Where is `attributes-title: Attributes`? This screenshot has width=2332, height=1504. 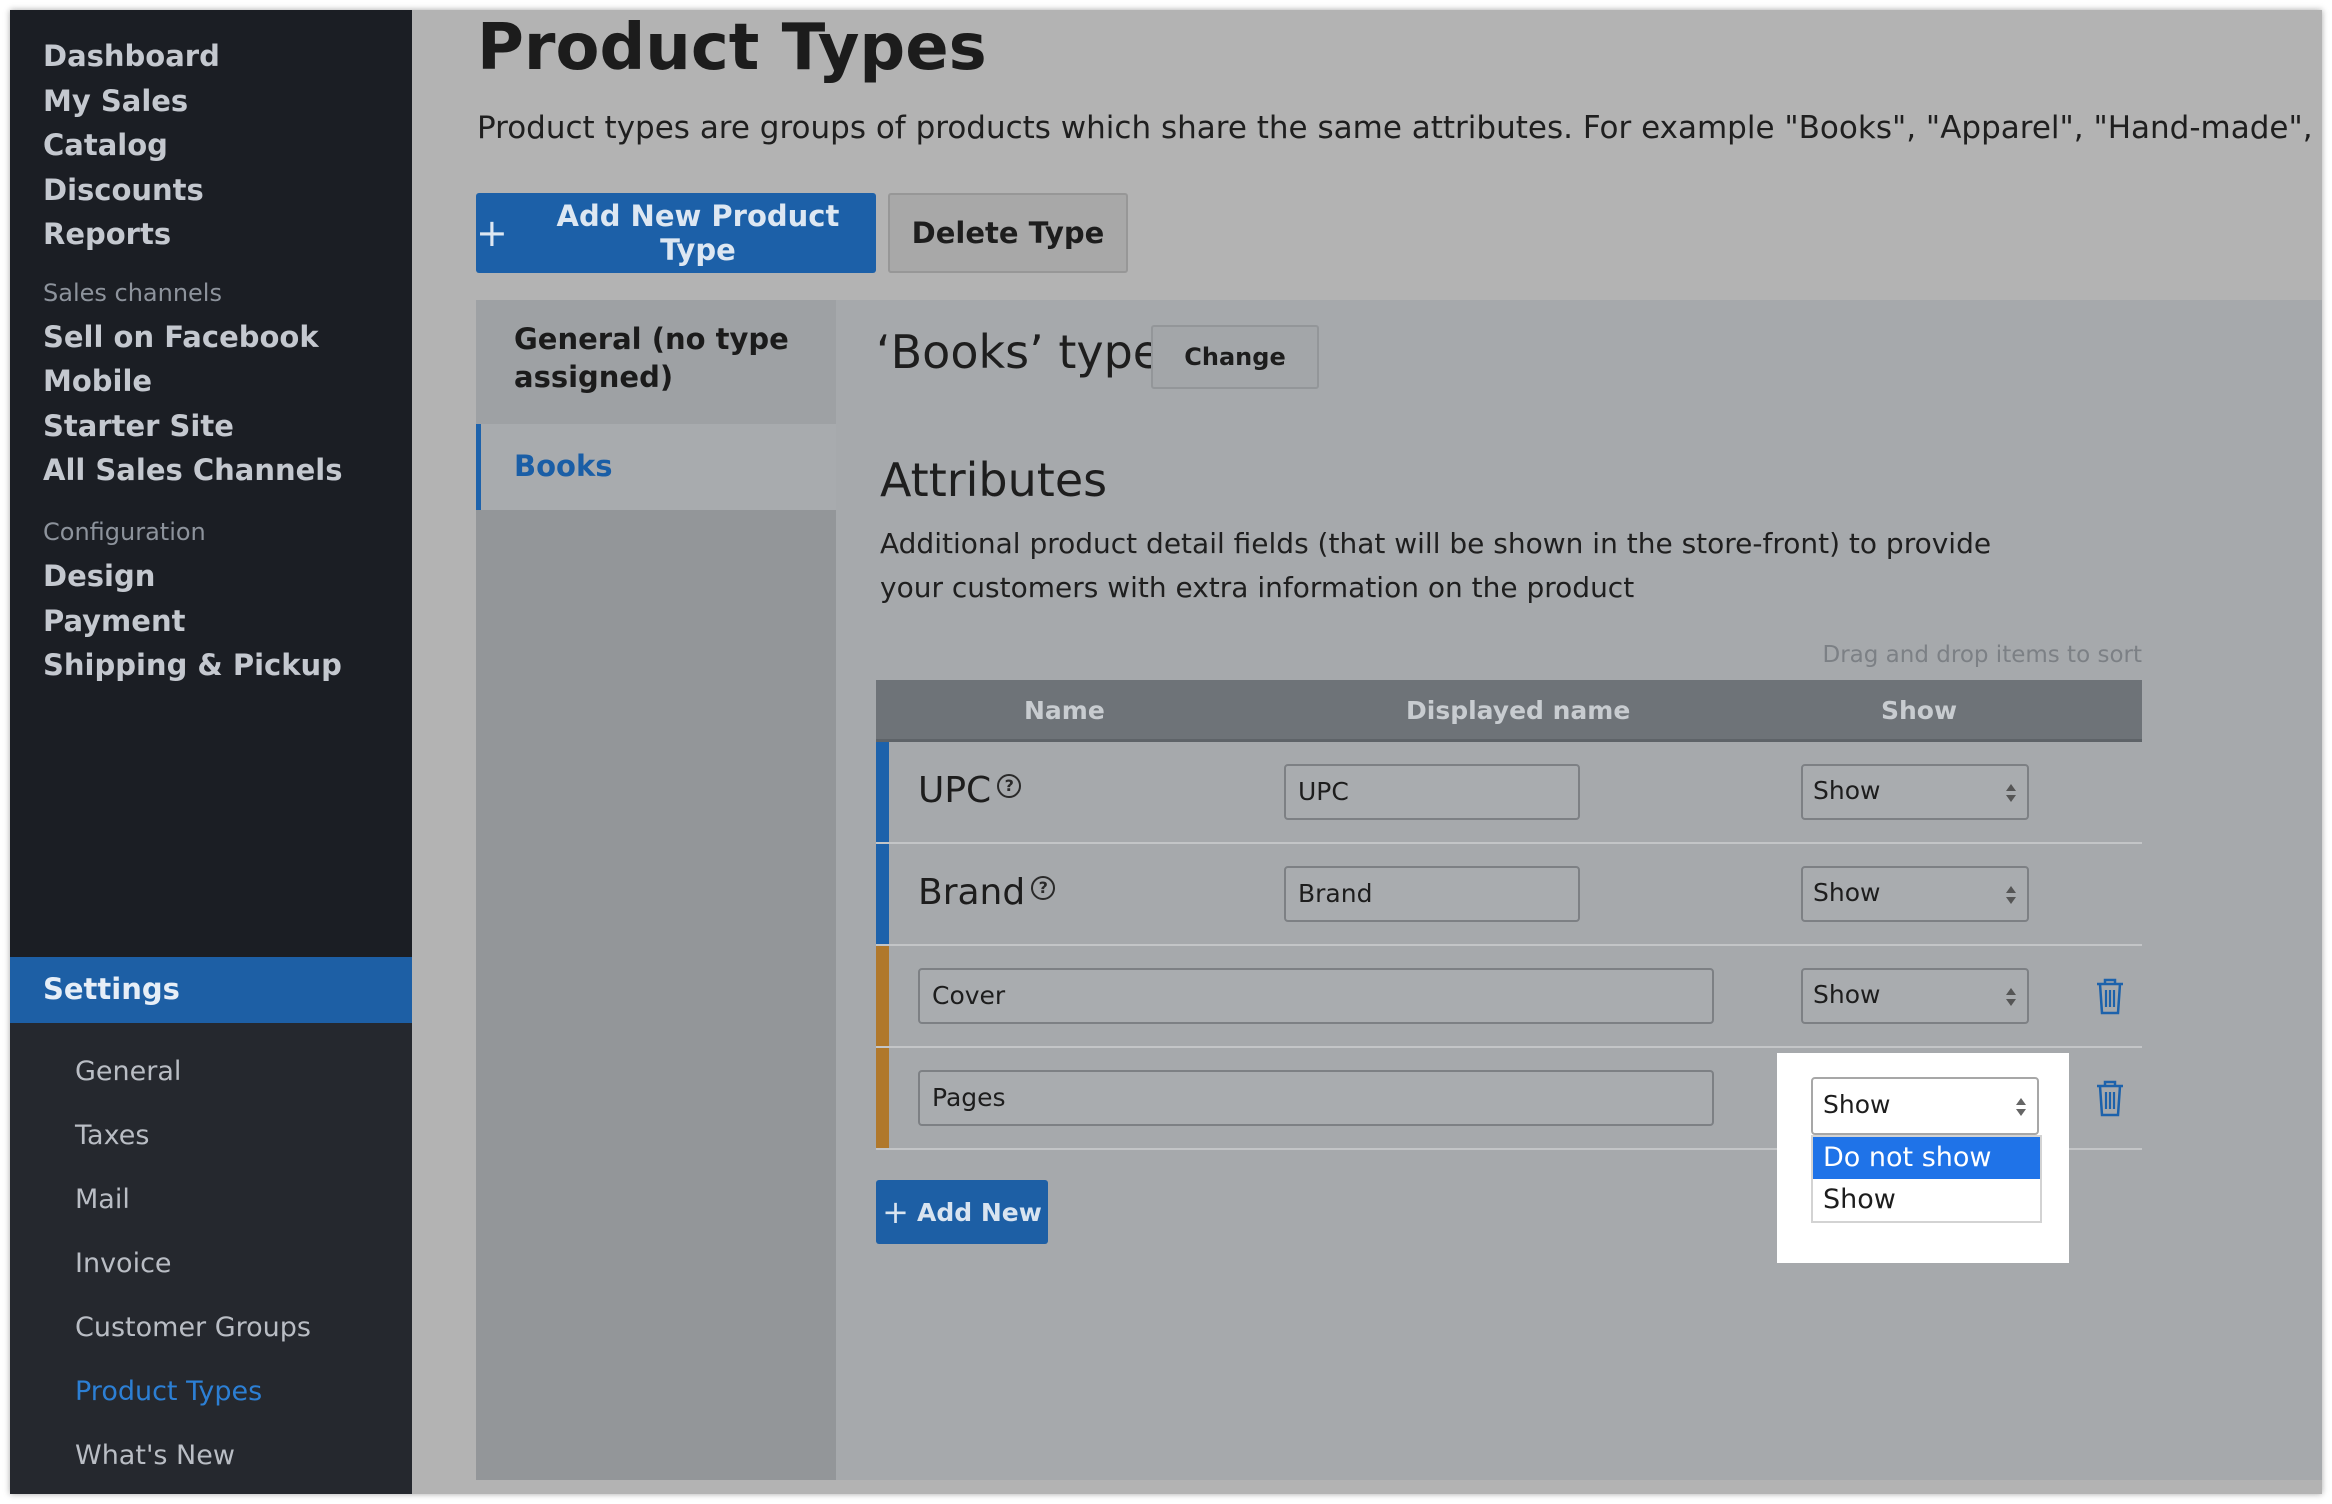 attributes-title: Attributes is located at coordinates (994, 480).